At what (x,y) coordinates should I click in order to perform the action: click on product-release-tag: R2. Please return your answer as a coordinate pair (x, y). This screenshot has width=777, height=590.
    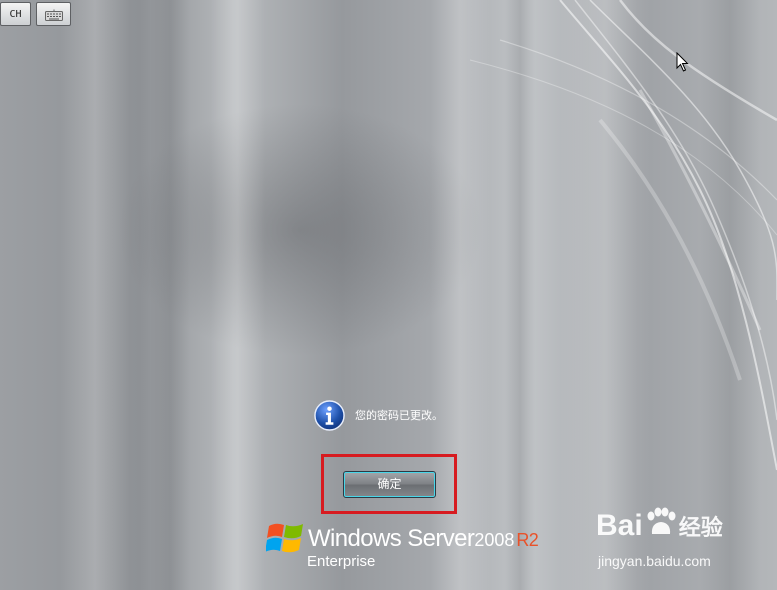
    Looking at the image, I should click on (527, 540).